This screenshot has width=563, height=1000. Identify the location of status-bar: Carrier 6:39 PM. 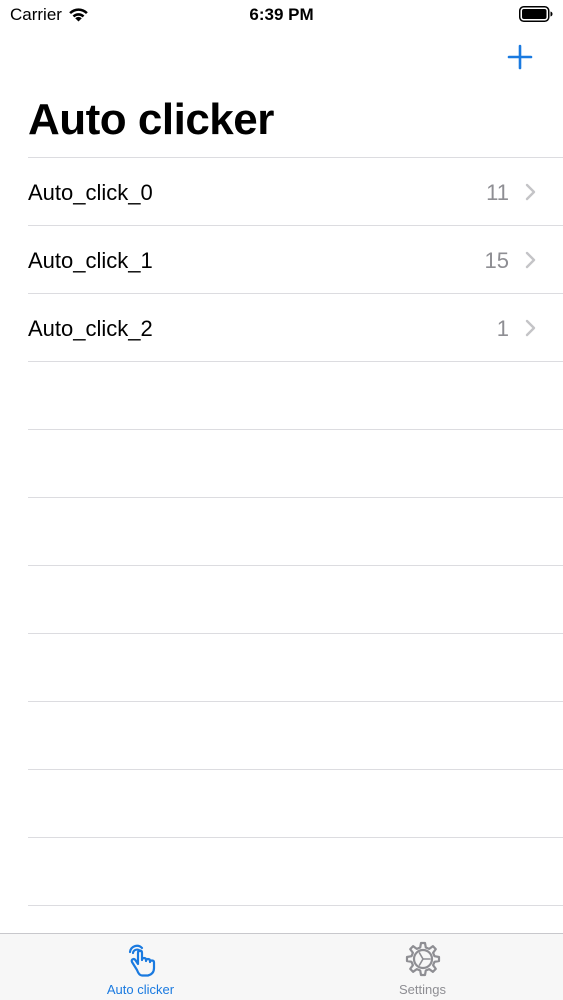
(281, 15).